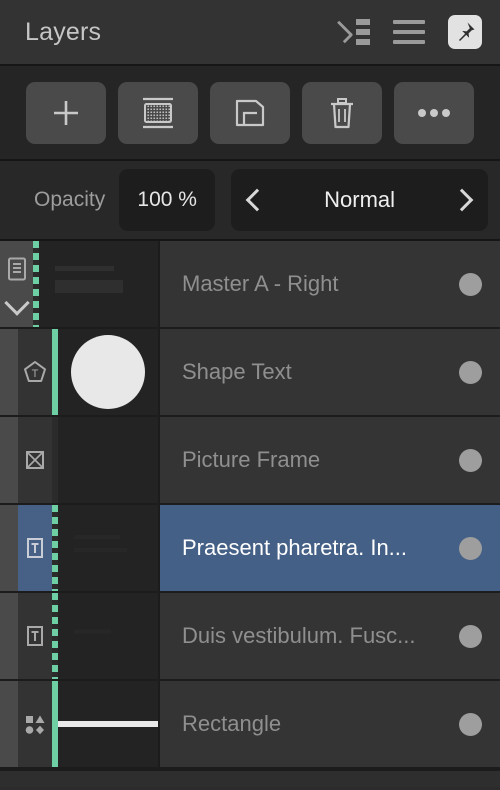  I want to click on opacity-blend-row: Opacity 100 % Normal, so click(250, 201).